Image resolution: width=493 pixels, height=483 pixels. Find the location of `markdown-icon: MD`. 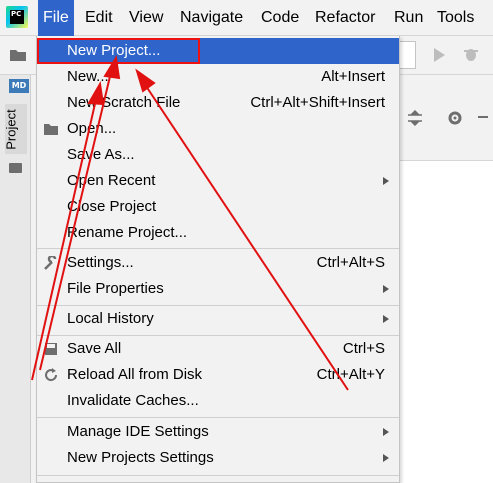

markdown-icon: MD is located at coordinates (19, 86).